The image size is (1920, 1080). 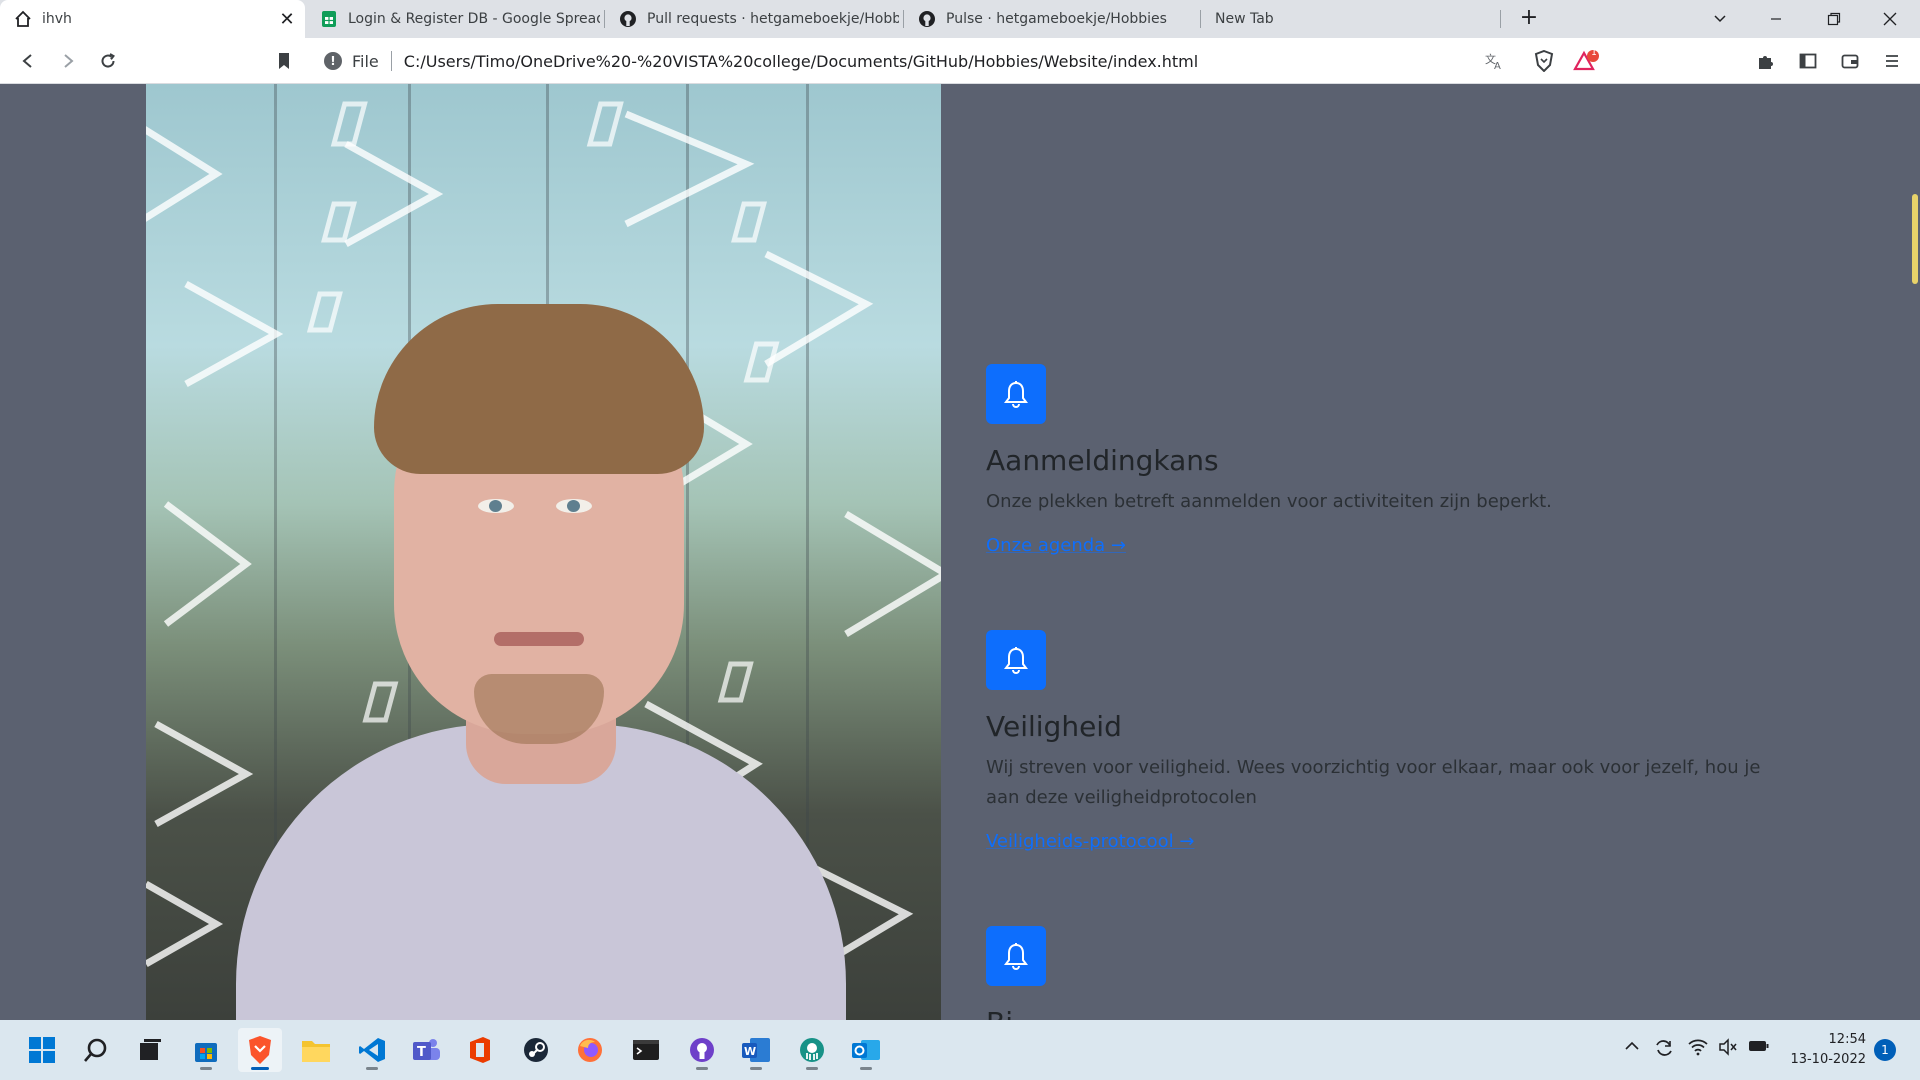 I want to click on tab-google-sheets: Login & Register DB - Google Spreads, so click(x=453, y=19).